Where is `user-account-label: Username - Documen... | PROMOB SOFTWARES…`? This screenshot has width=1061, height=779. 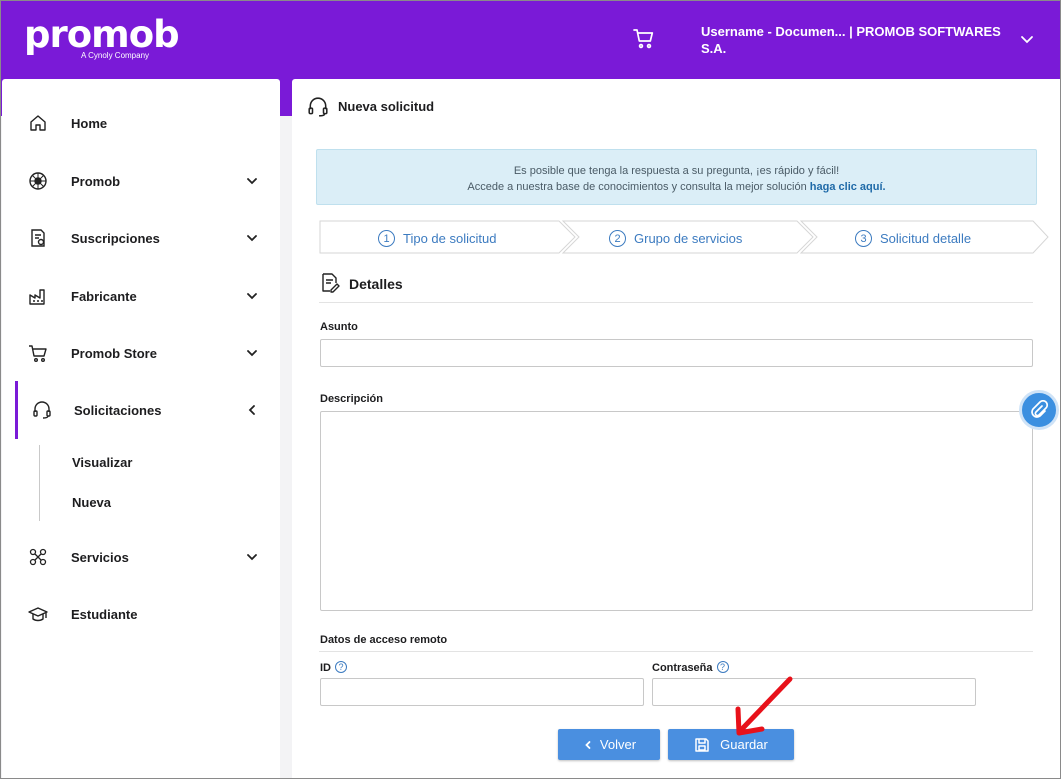
user-account-label: Username - Documen... | PROMOB SOFTWARES… is located at coordinates (851, 40).